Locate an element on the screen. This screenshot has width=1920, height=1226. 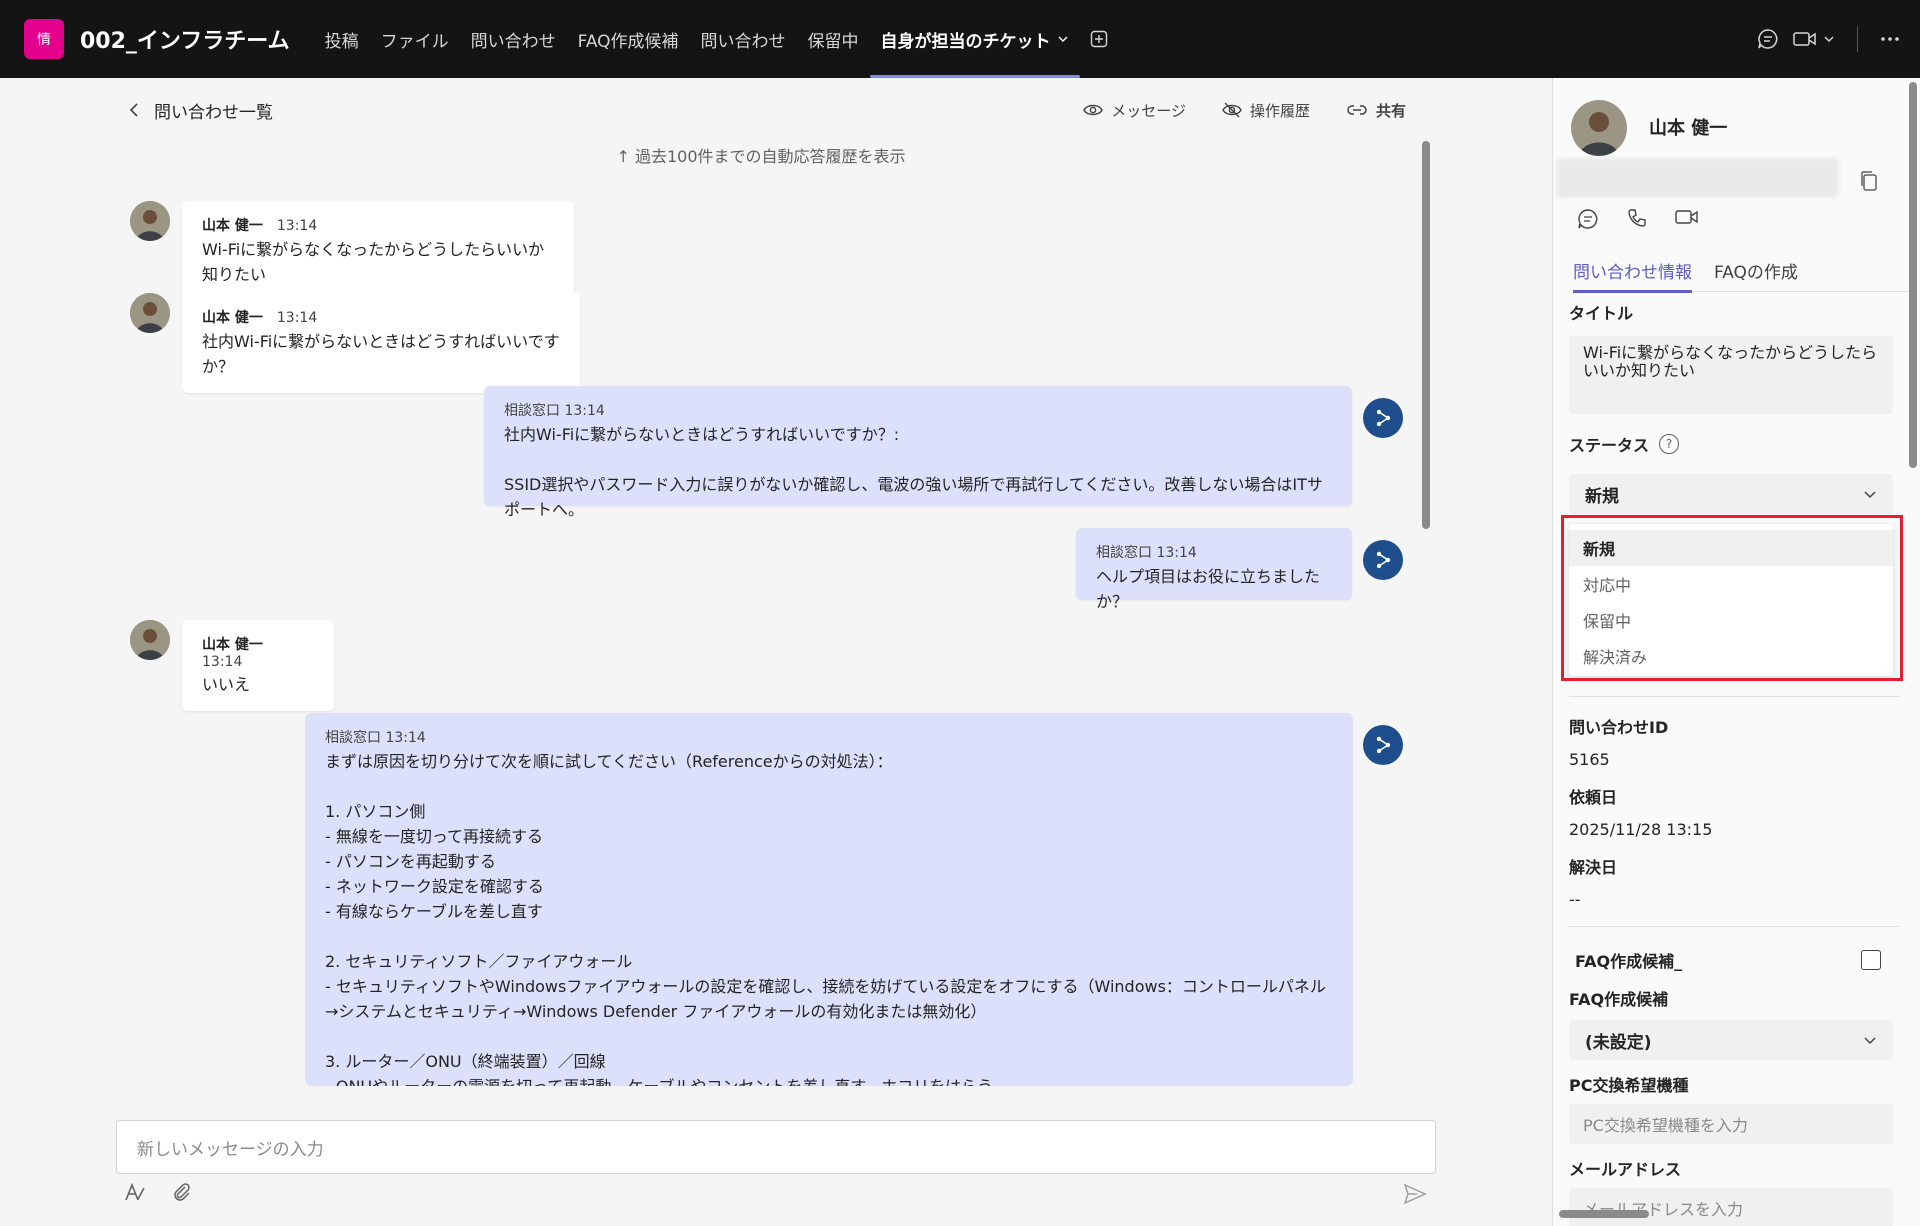
operation-history-label: 操作履歴 is located at coordinates (1279, 110).